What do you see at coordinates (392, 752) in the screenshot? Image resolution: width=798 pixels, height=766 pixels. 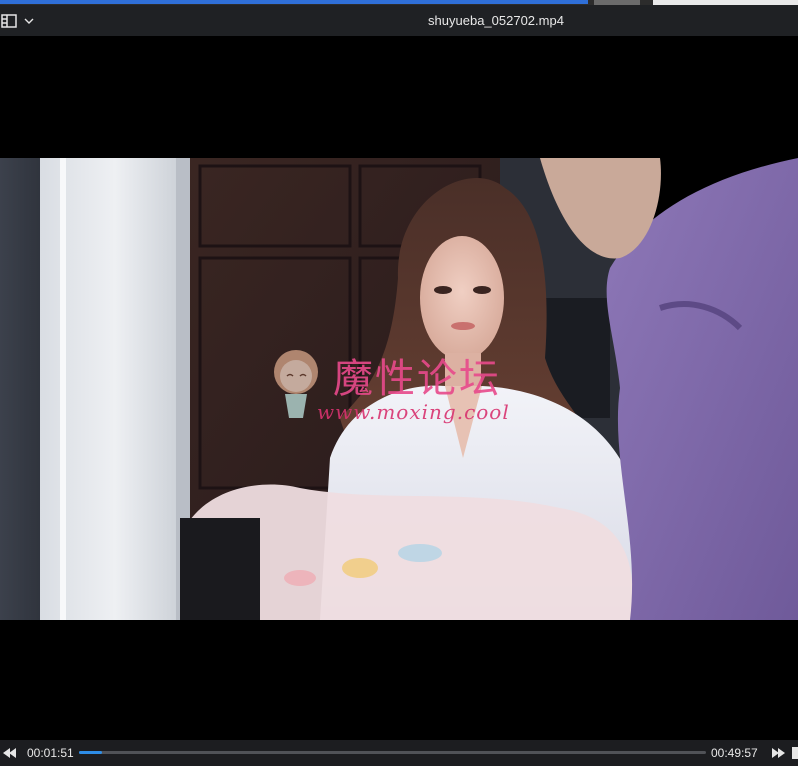 I see `seek-bar` at bounding box center [392, 752].